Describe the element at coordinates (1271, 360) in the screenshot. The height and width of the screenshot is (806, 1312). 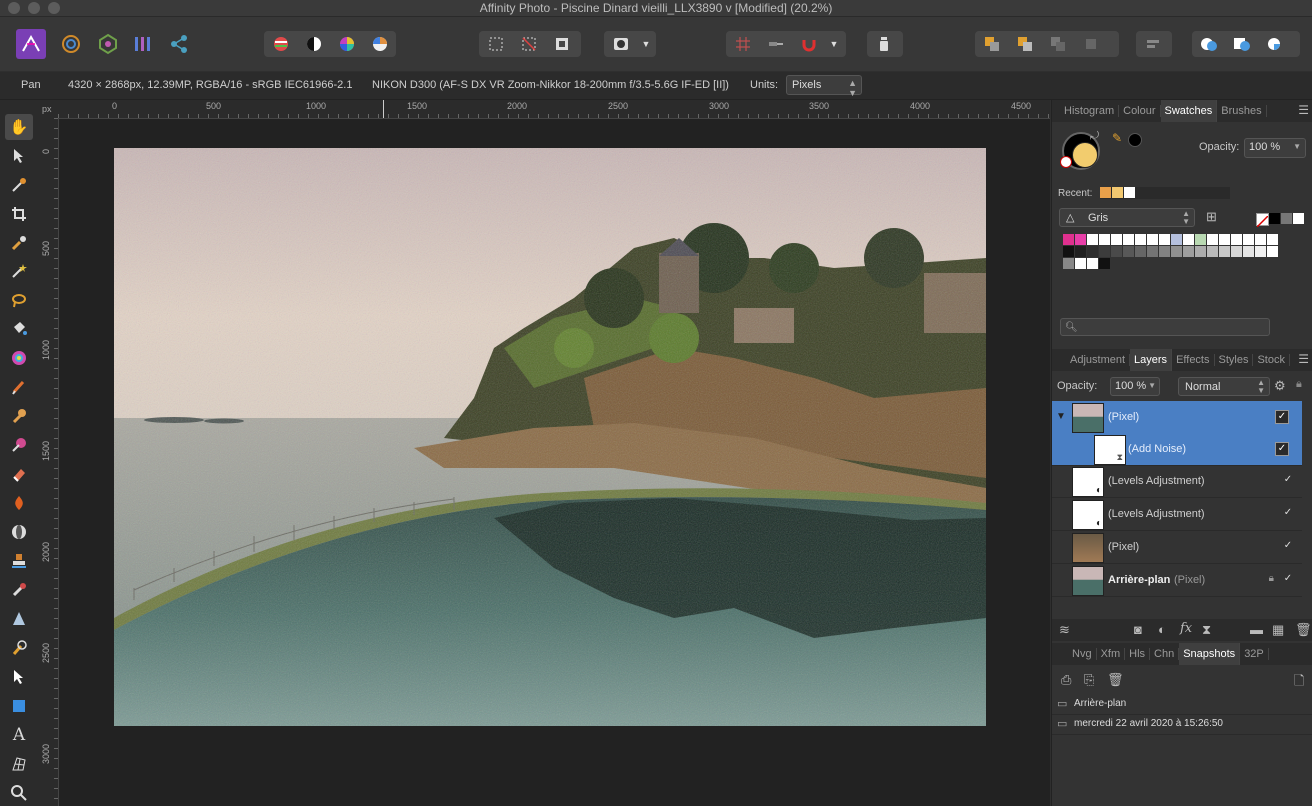
I see `tab-stock: Stock` at that location.